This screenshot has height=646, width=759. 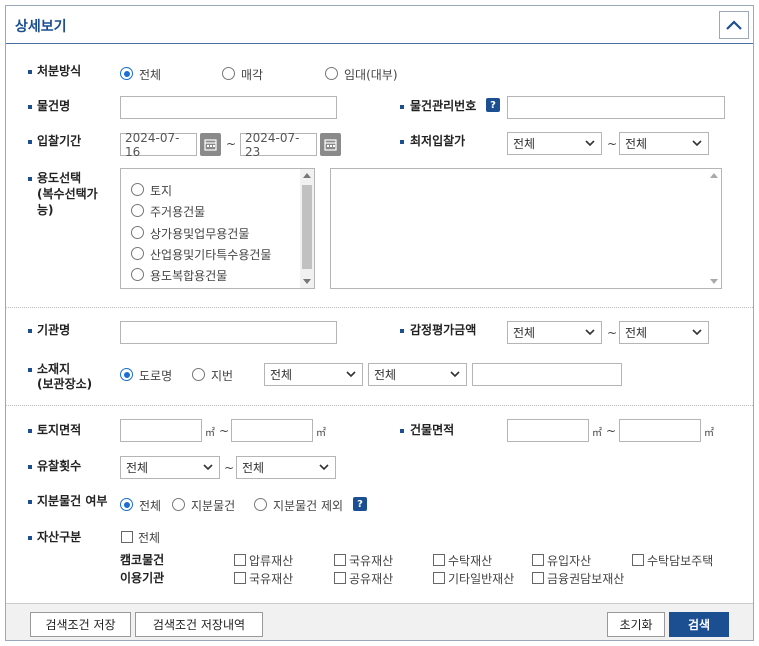 I want to click on appraisal-to-select: 전체, so click(x=664, y=332).